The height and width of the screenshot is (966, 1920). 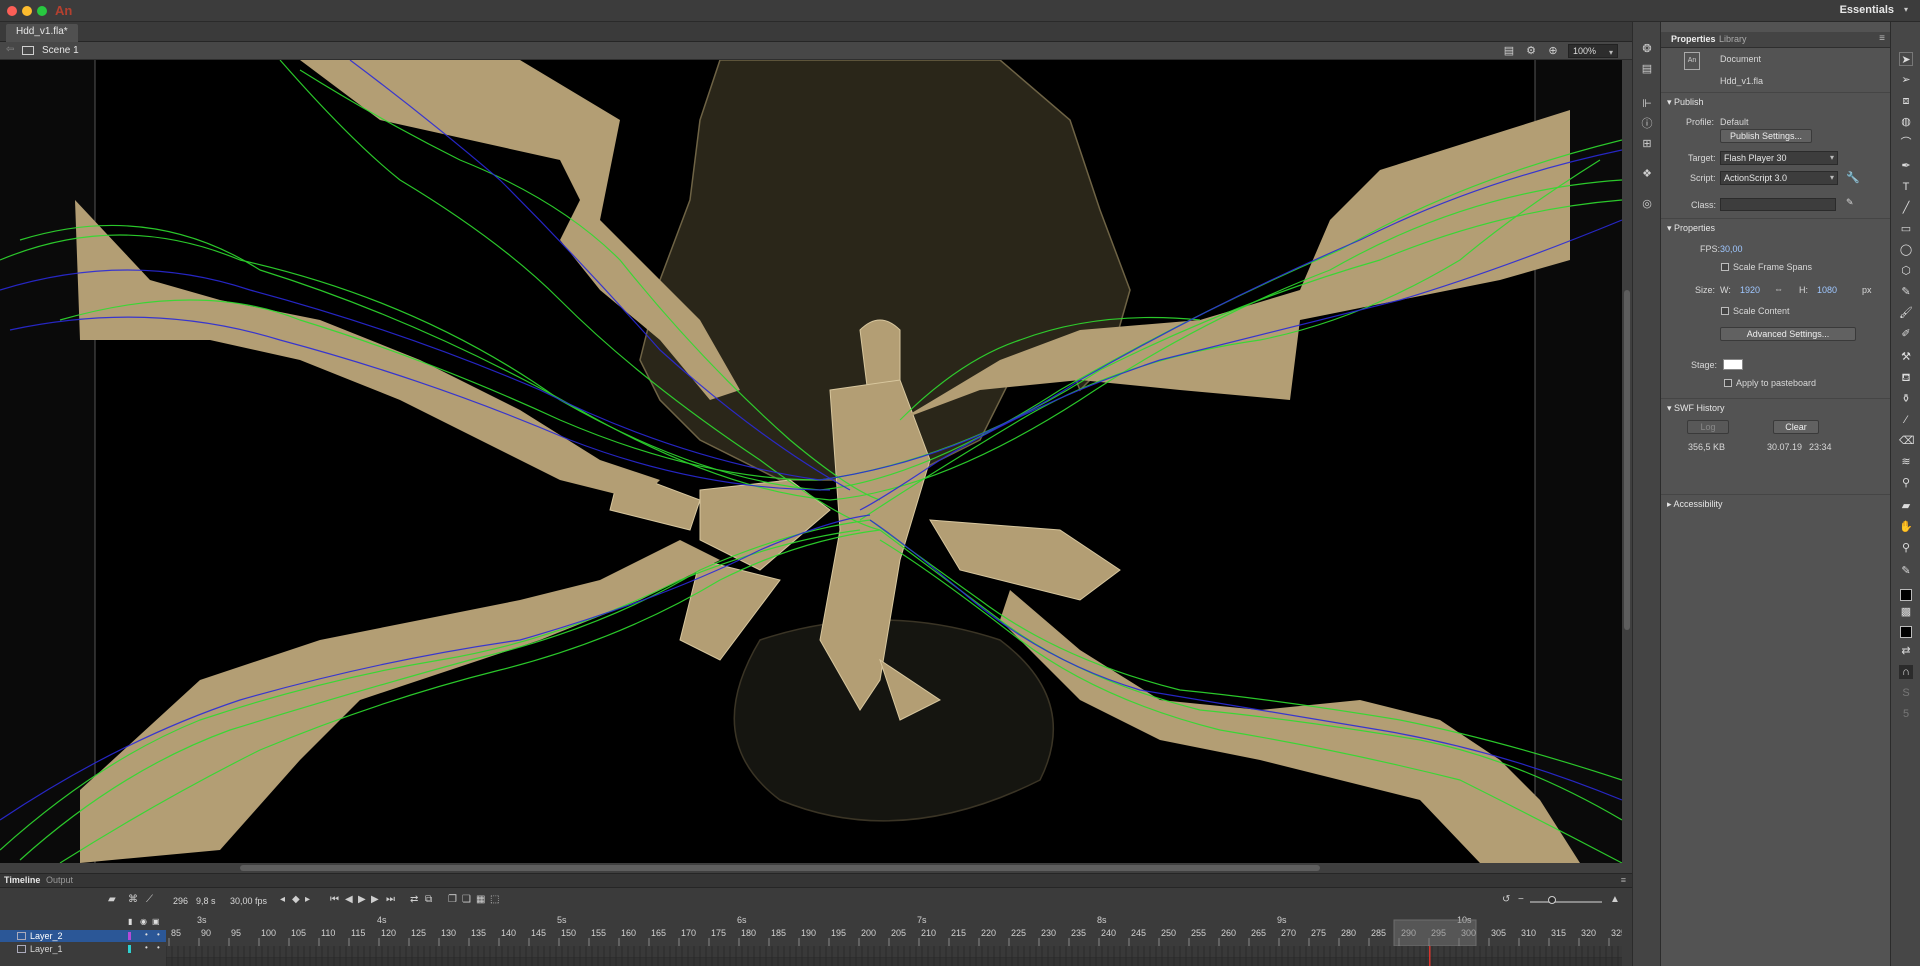 What do you see at coordinates (1693, 39) in the screenshot?
I see `tab-properties: Properties` at bounding box center [1693, 39].